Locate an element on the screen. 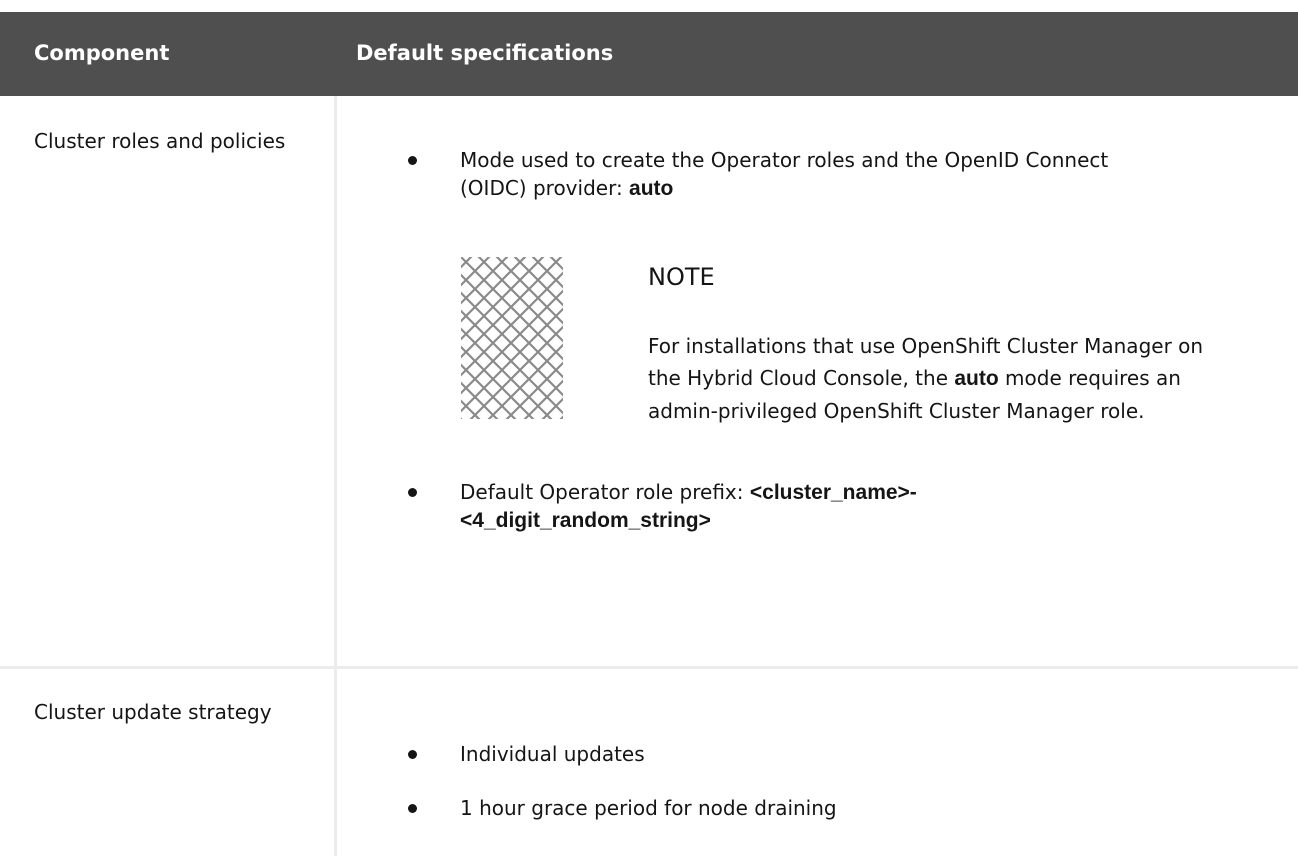  note-mode-value: auto is located at coordinates (976, 378).